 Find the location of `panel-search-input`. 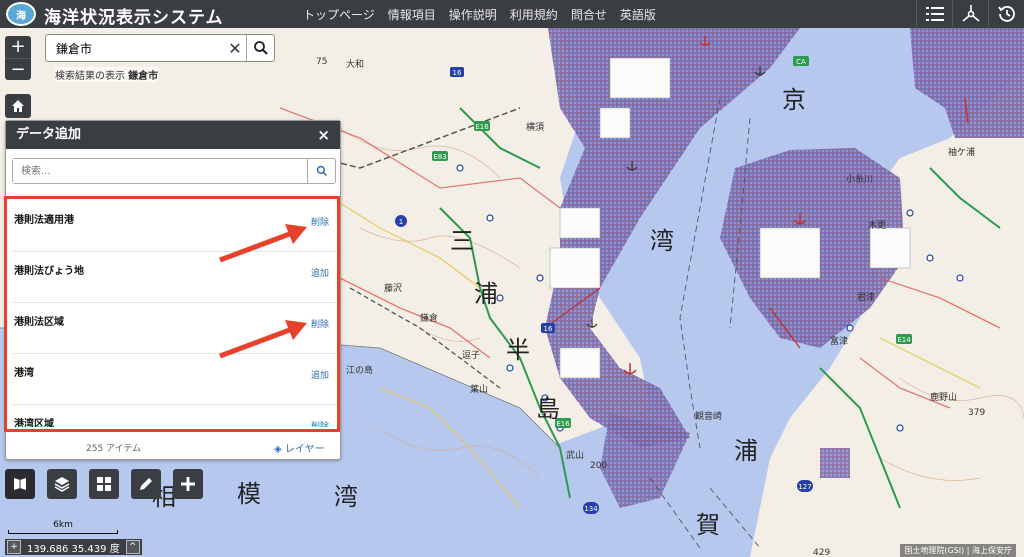

panel-search-input is located at coordinates (160, 171).